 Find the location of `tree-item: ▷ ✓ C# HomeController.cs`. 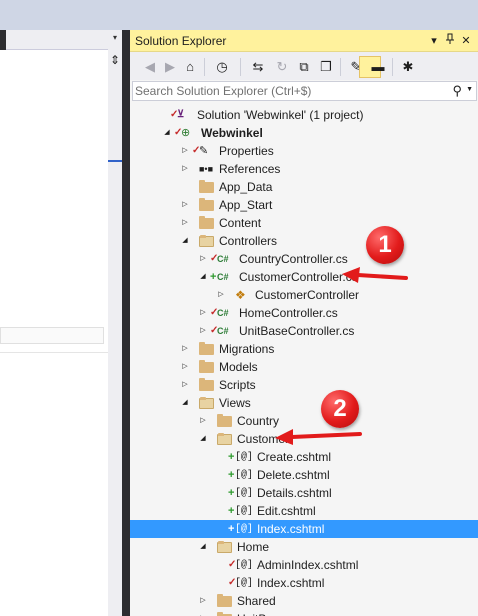

tree-item: ▷ ✓ C# HomeController.cs is located at coordinates (304, 313).